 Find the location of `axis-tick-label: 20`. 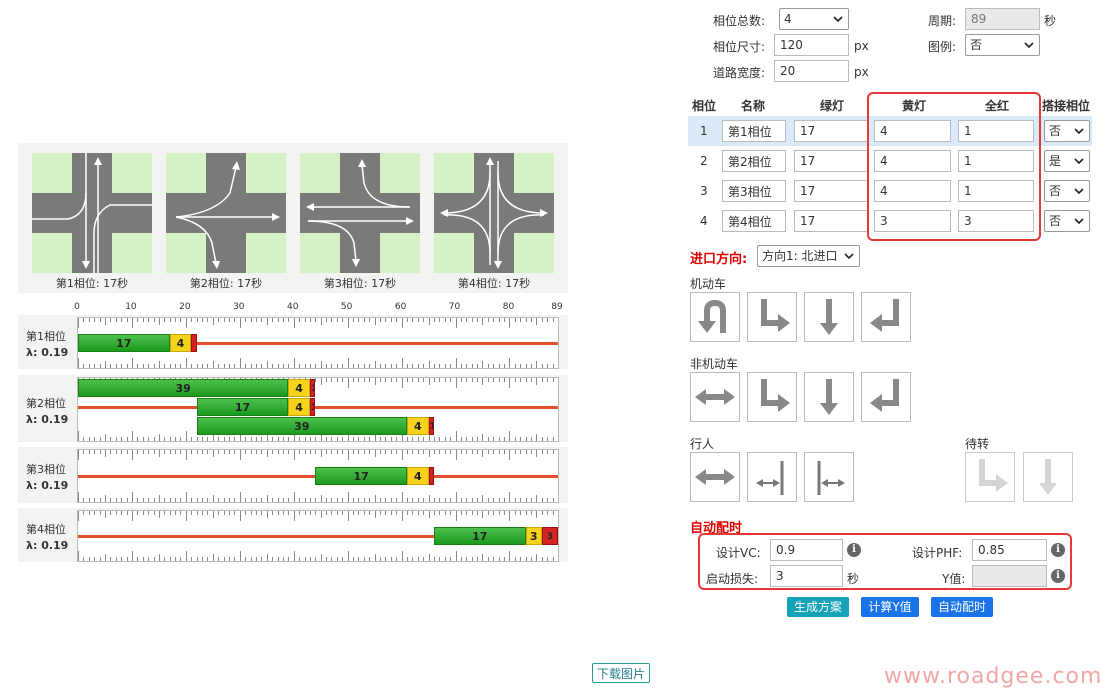

axis-tick-label: 20 is located at coordinates (185, 307).